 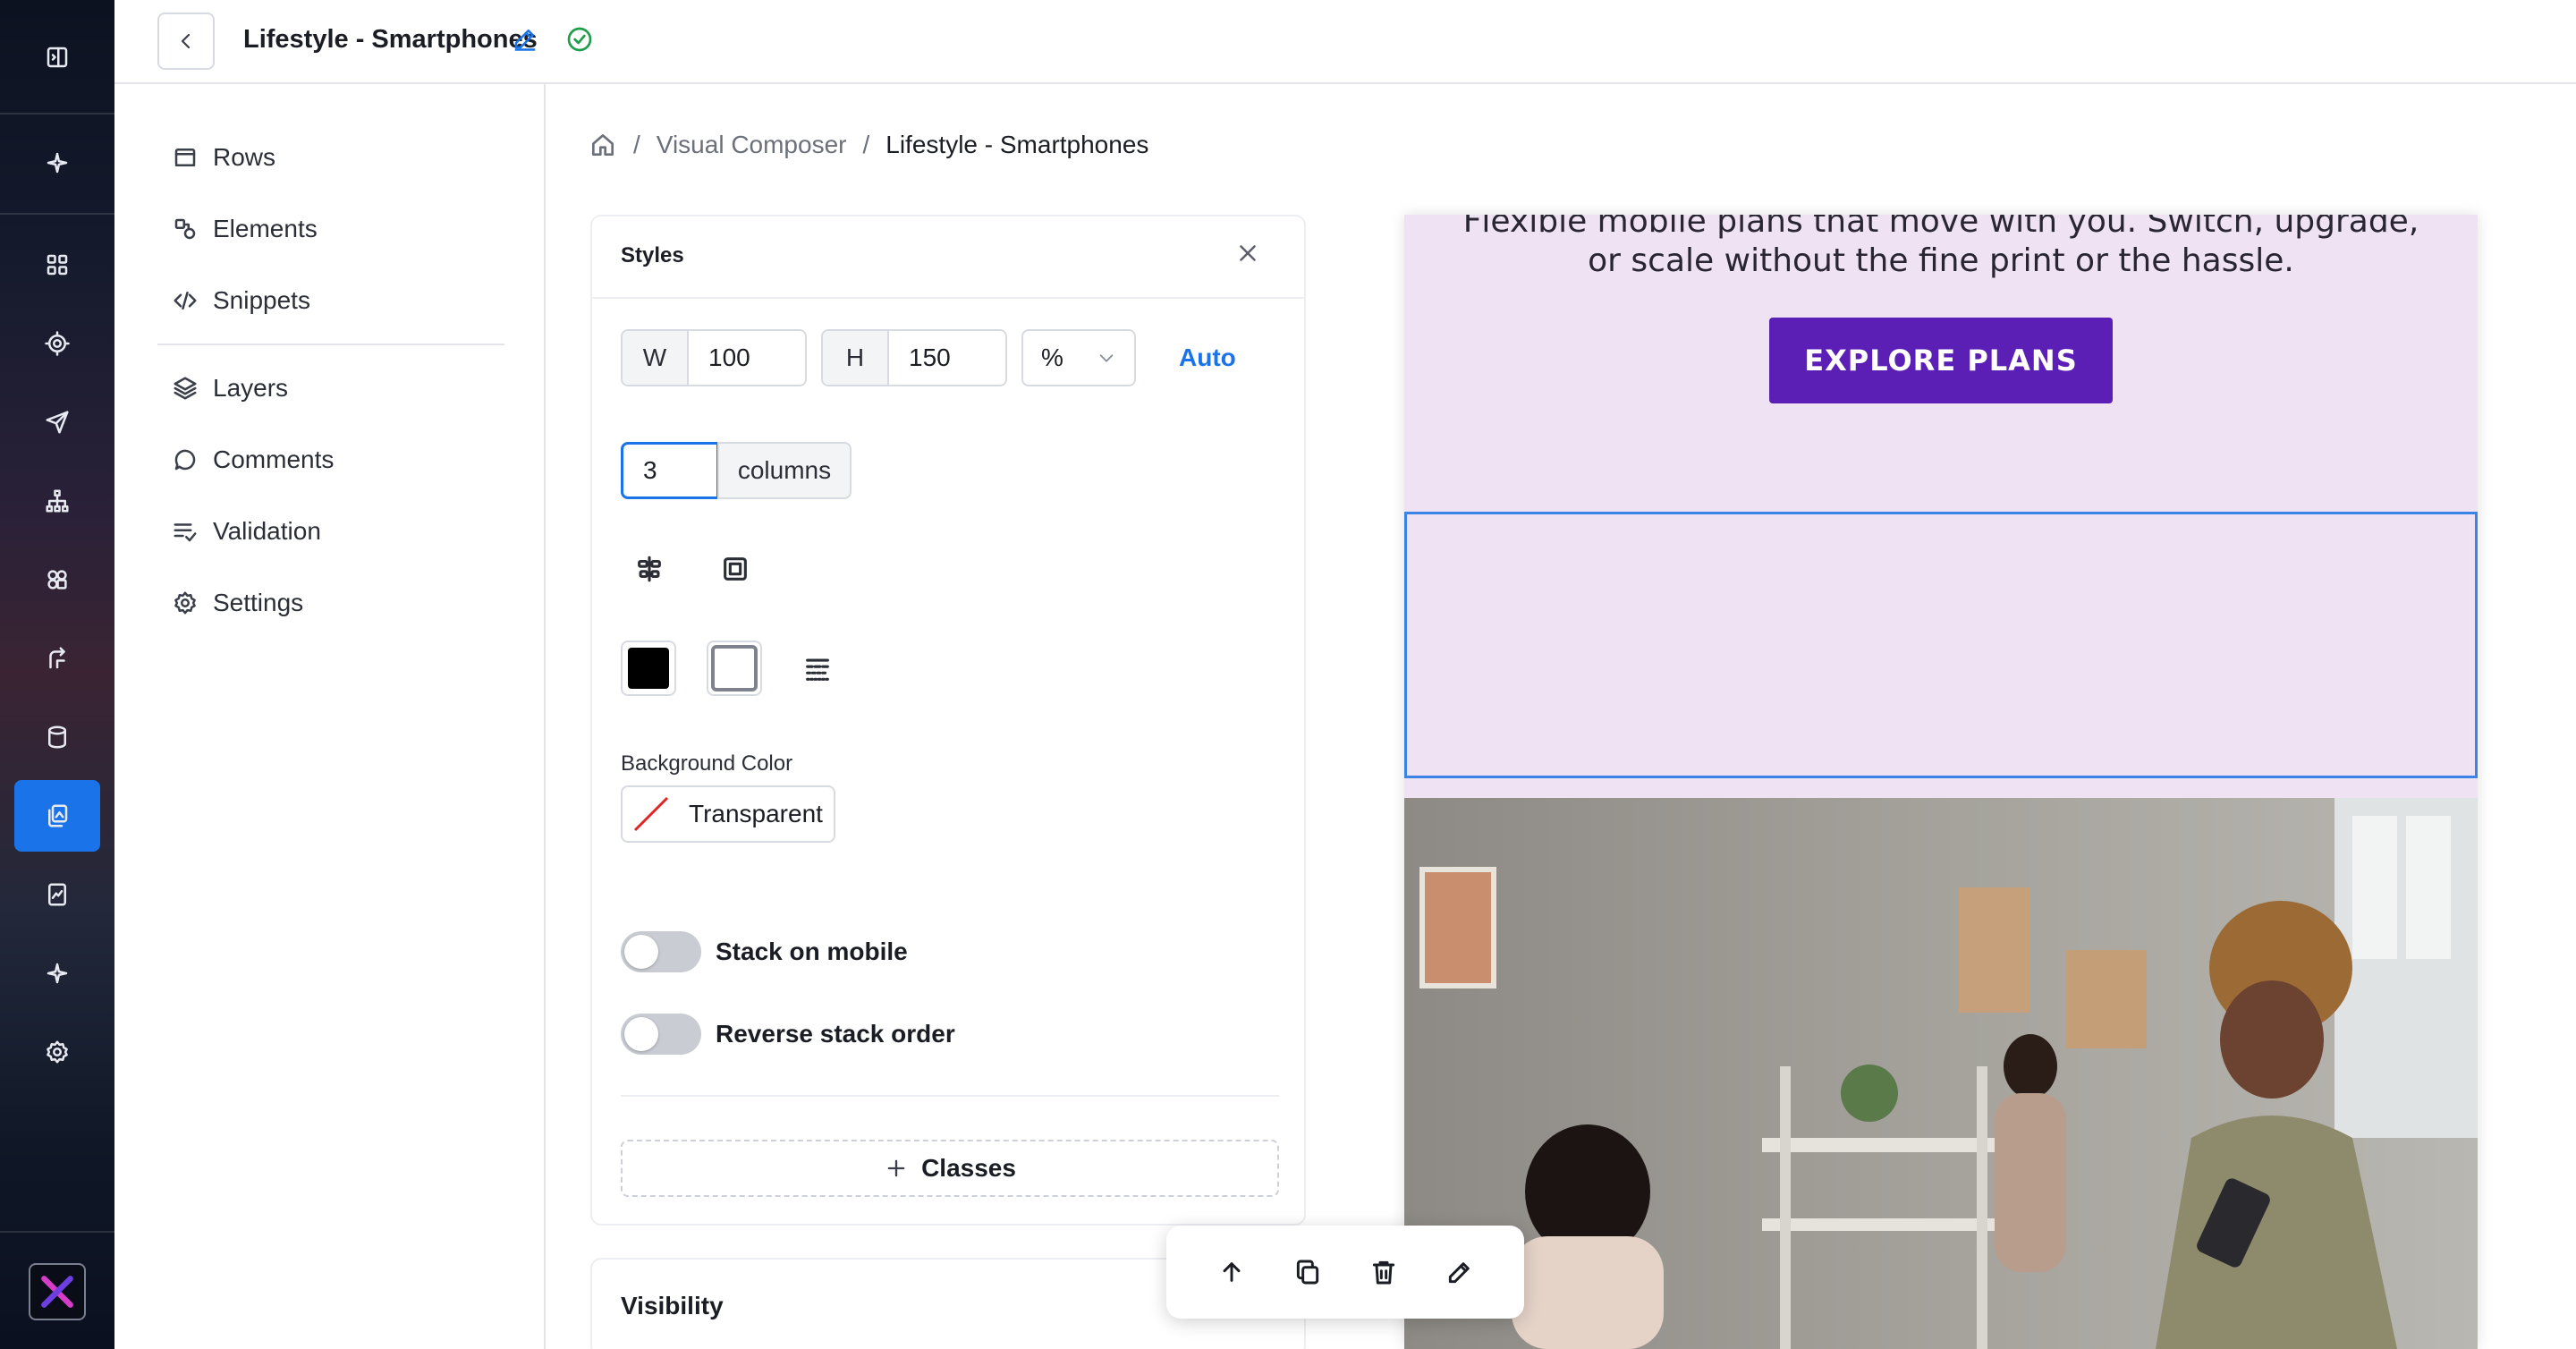 I want to click on styles-panel-title: Styles, so click(x=652, y=255).